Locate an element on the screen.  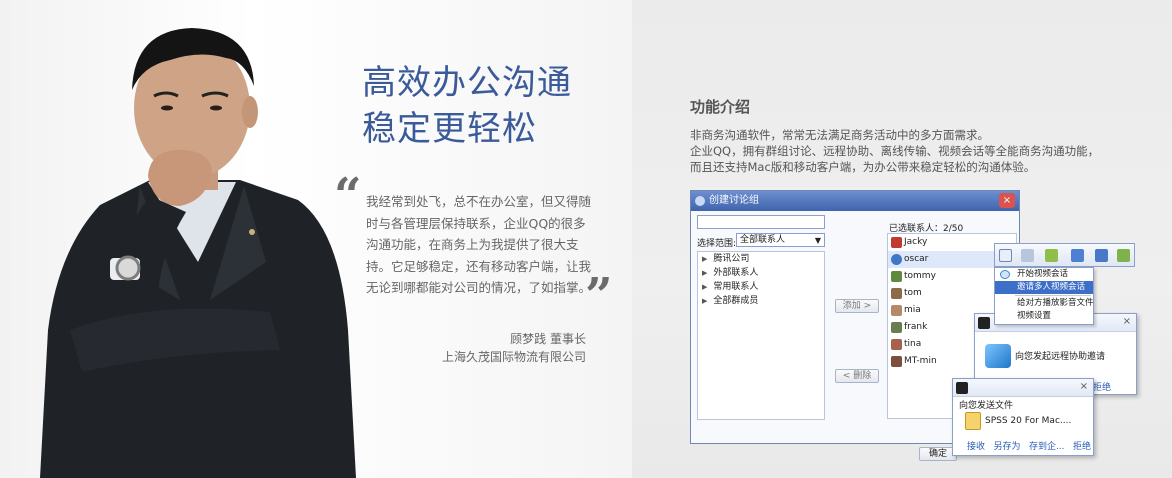
headline-line-1: 高效办公沟通 is located at coordinates (467, 83).